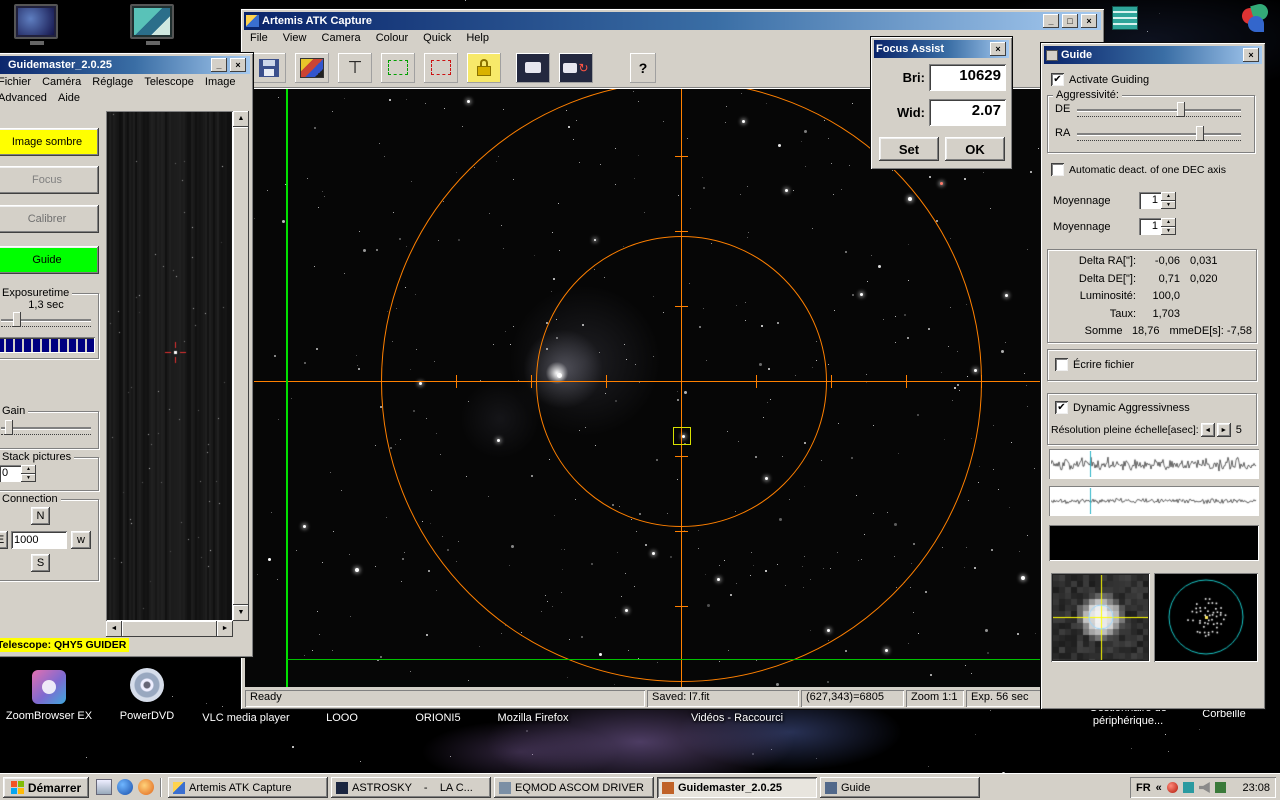 Image resolution: width=1280 pixels, height=800 pixels. I want to click on guidemaster-menubar-row1: Fichier Caméra Réglage Telescope Image, so click(125, 83).